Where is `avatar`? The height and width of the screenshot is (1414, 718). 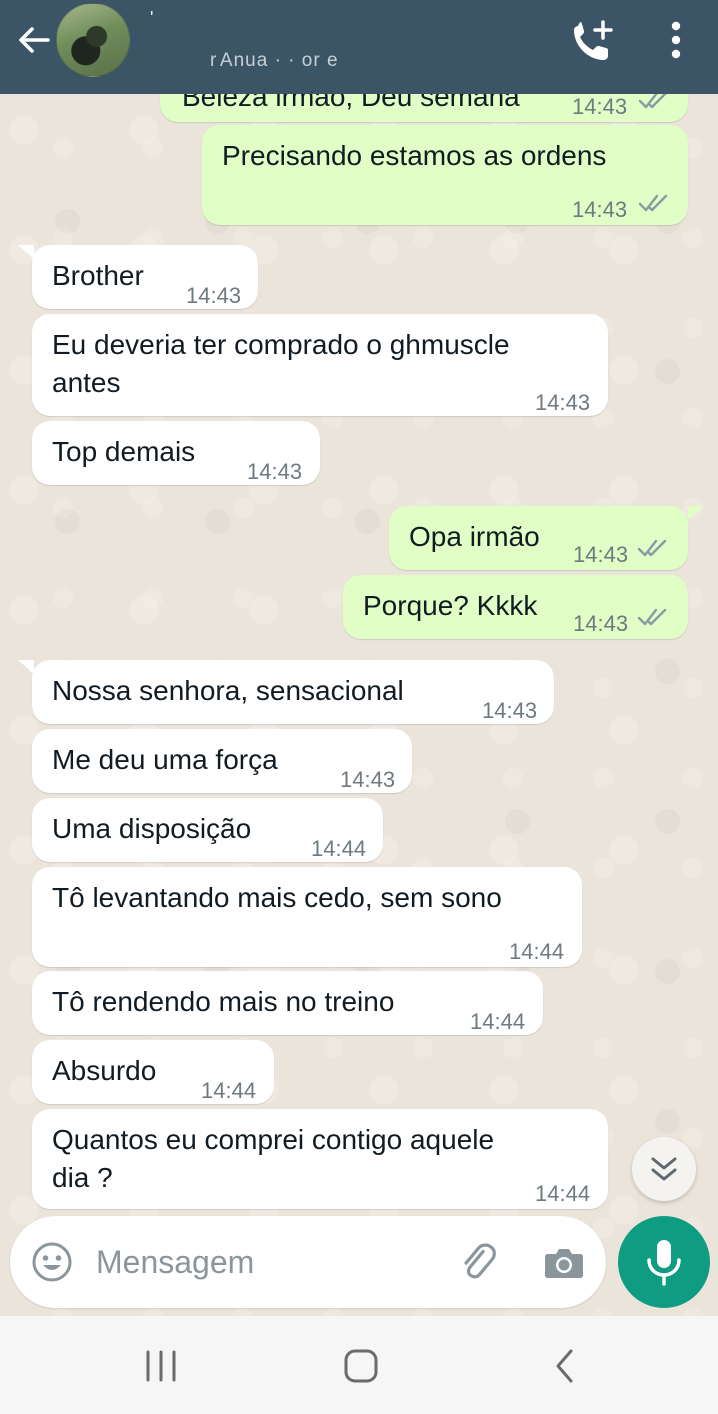
avatar is located at coordinates (93, 40).